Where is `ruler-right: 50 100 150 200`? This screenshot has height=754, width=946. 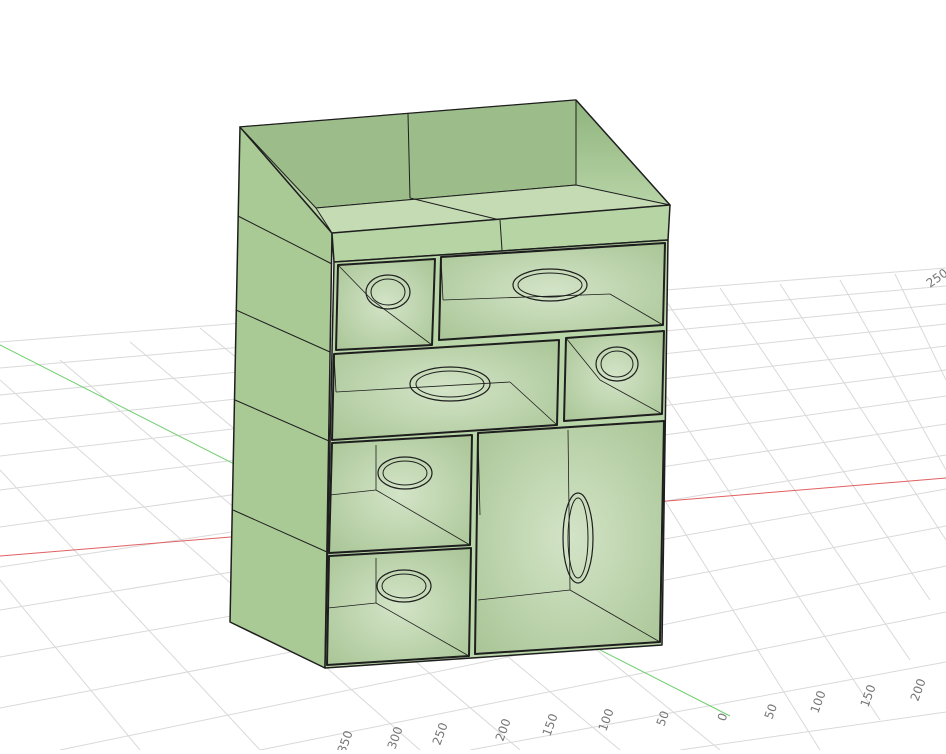
ruler-right: 50 100 150 200 is located at coordinates (845, 699).